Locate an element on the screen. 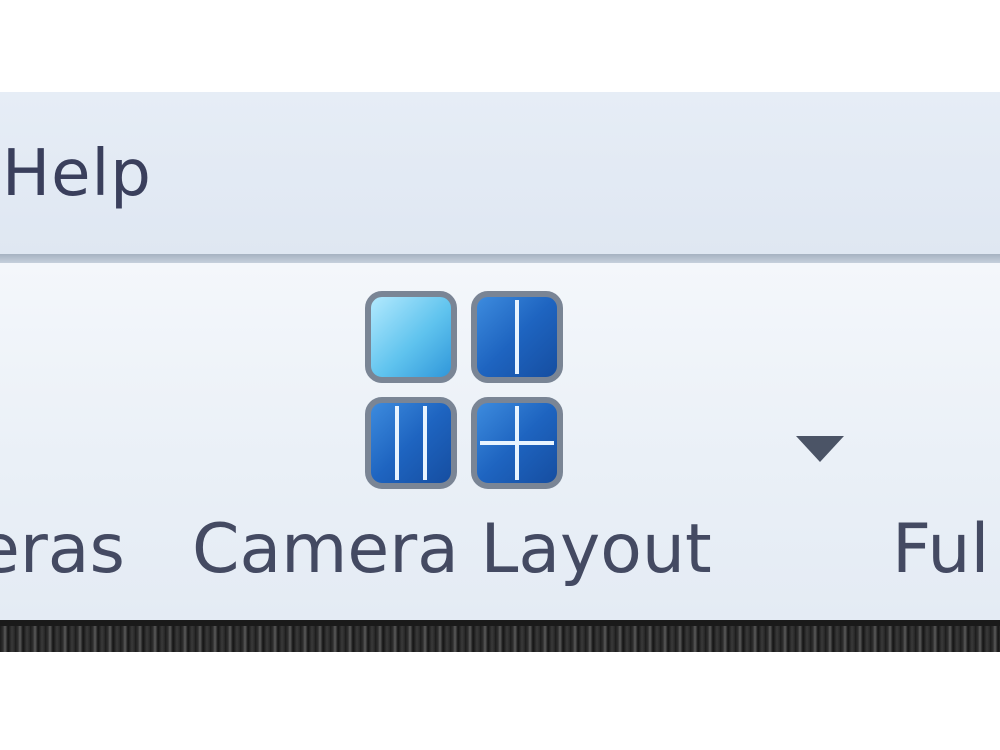 This screenshot has width=1000, height=750. menu-ribbon-divider is located at coordinates (500, 258).